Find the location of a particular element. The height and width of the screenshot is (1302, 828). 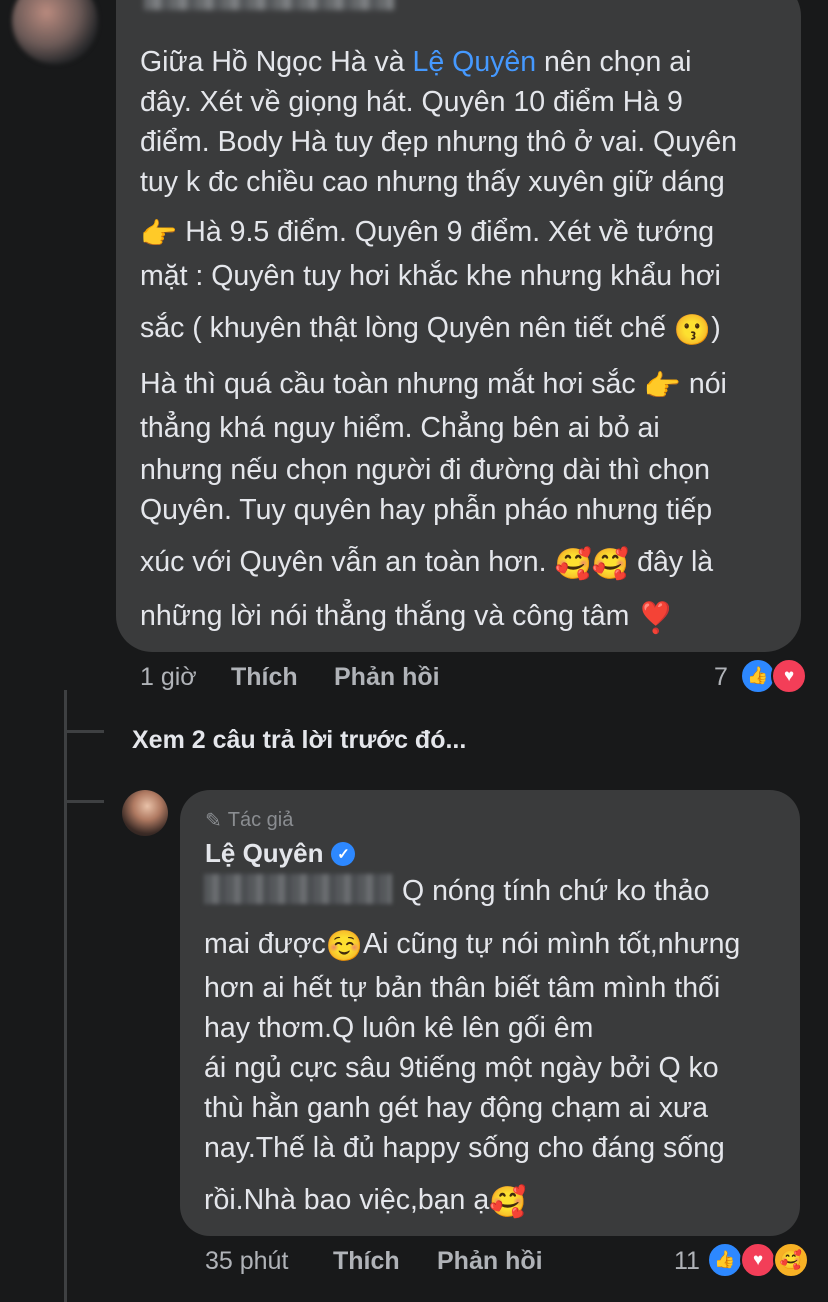

comment1-text: nói is located at coordinates (703, 384).